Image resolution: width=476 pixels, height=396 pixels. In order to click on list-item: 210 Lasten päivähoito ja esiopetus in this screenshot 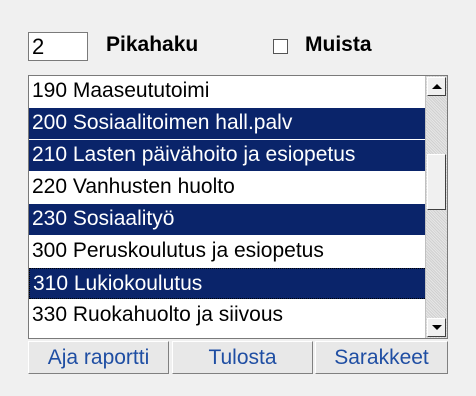, I will do `click(228, 155)`.